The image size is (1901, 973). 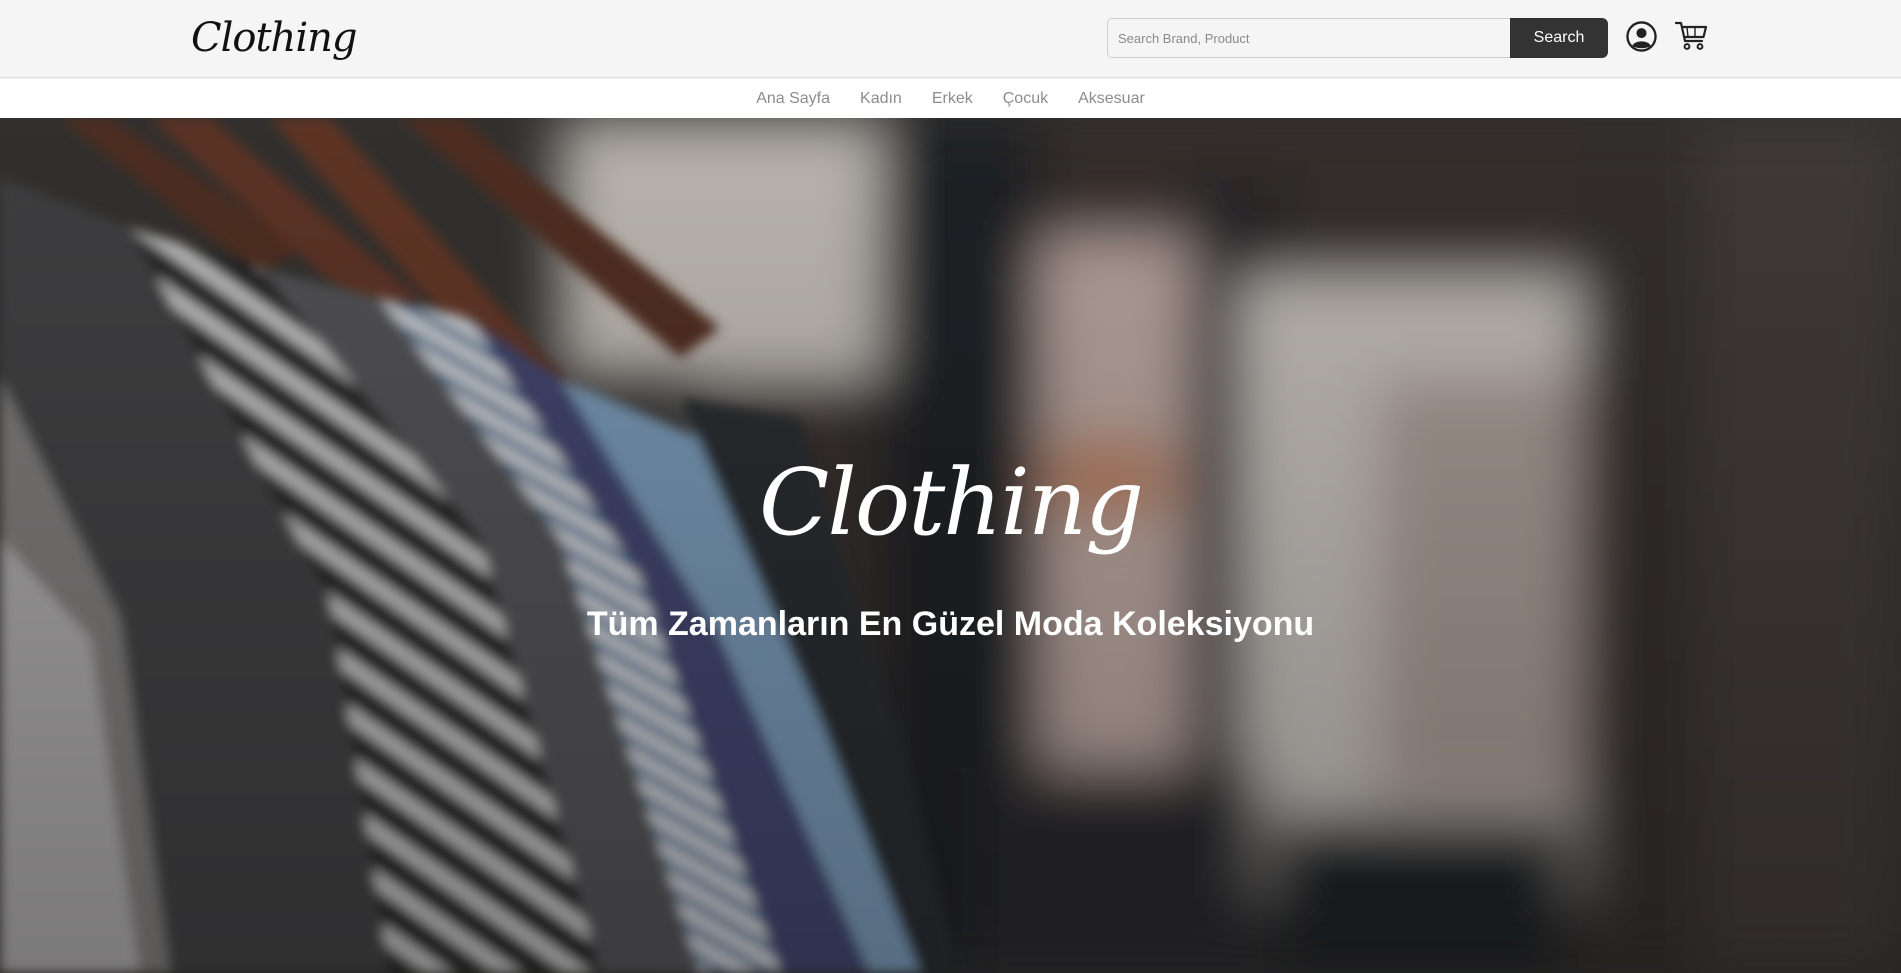 What do you see at coordinates (1559, 38) in the screenshot?
I see `search-button: Search` at bounding box center [1559, 38].